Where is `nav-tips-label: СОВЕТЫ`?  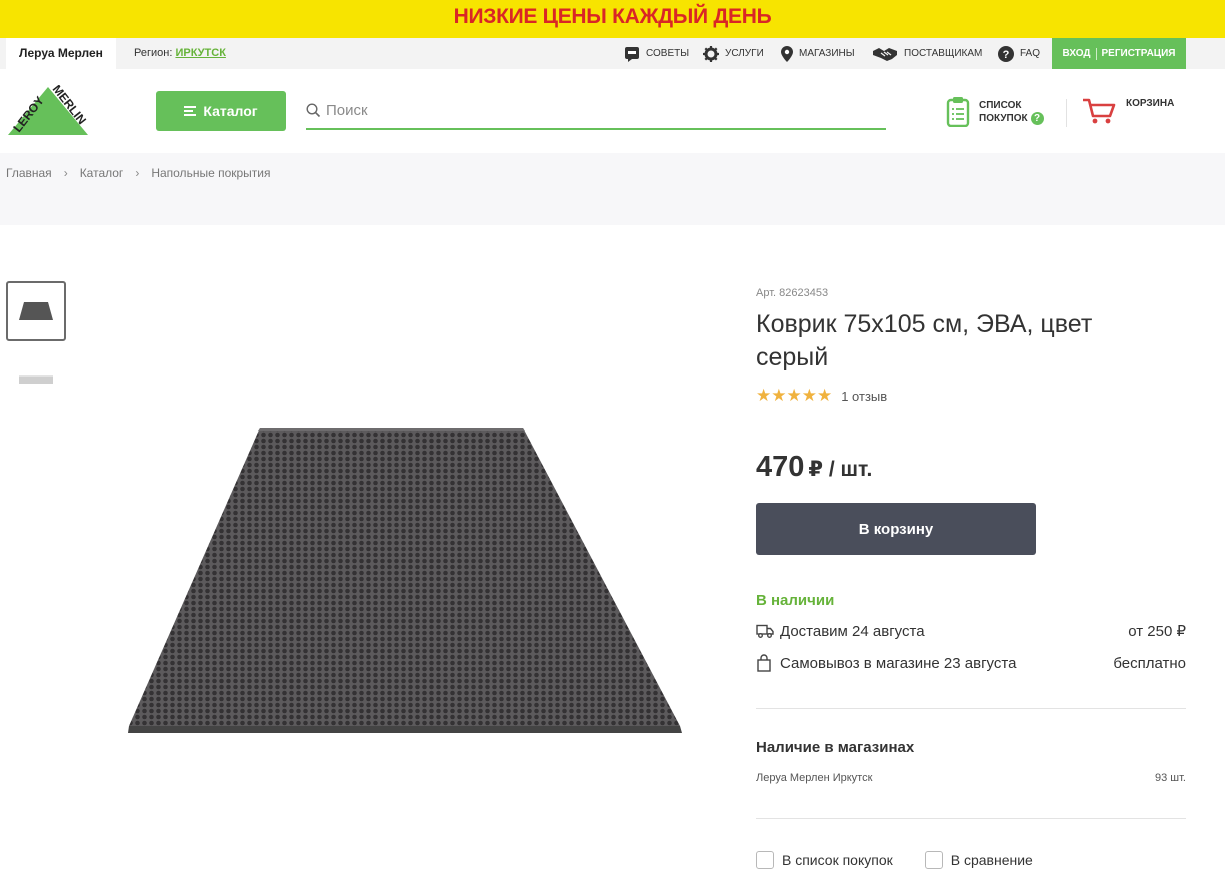 nav-tips-label: СОВЕТЫ is located at coordinates (668, 53).